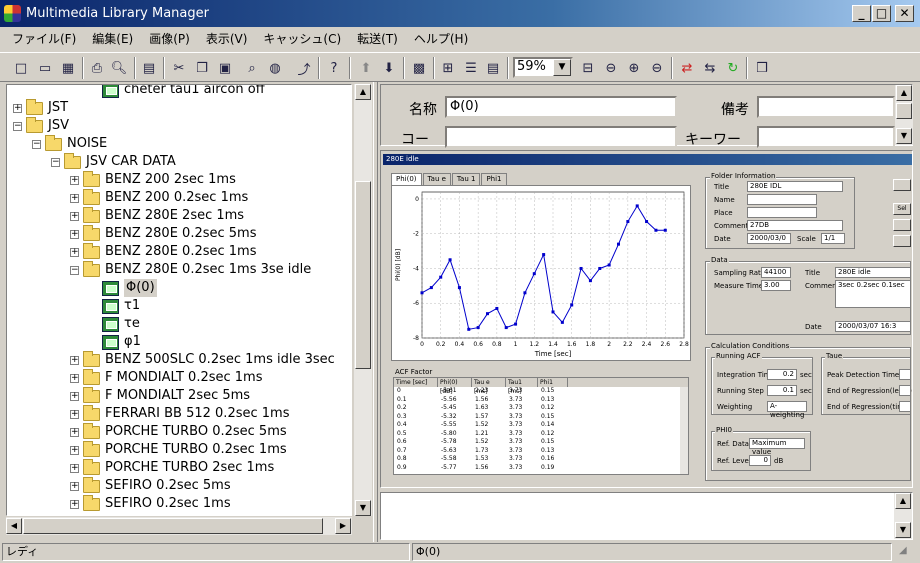  Describe the element at coordinates (733, 68) in the screenshot. I see `refresh-icon: ↻` at that location.